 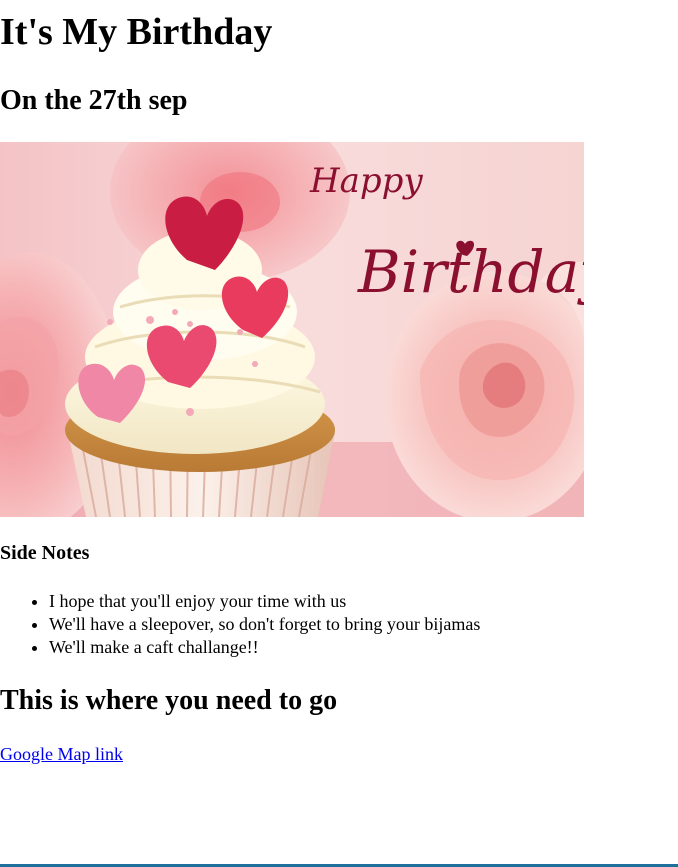 What do you see at coordinates (169, 700) in the screenshot?
I see `directions-heading: This is where you need to go` at bounding box center [169, 700].